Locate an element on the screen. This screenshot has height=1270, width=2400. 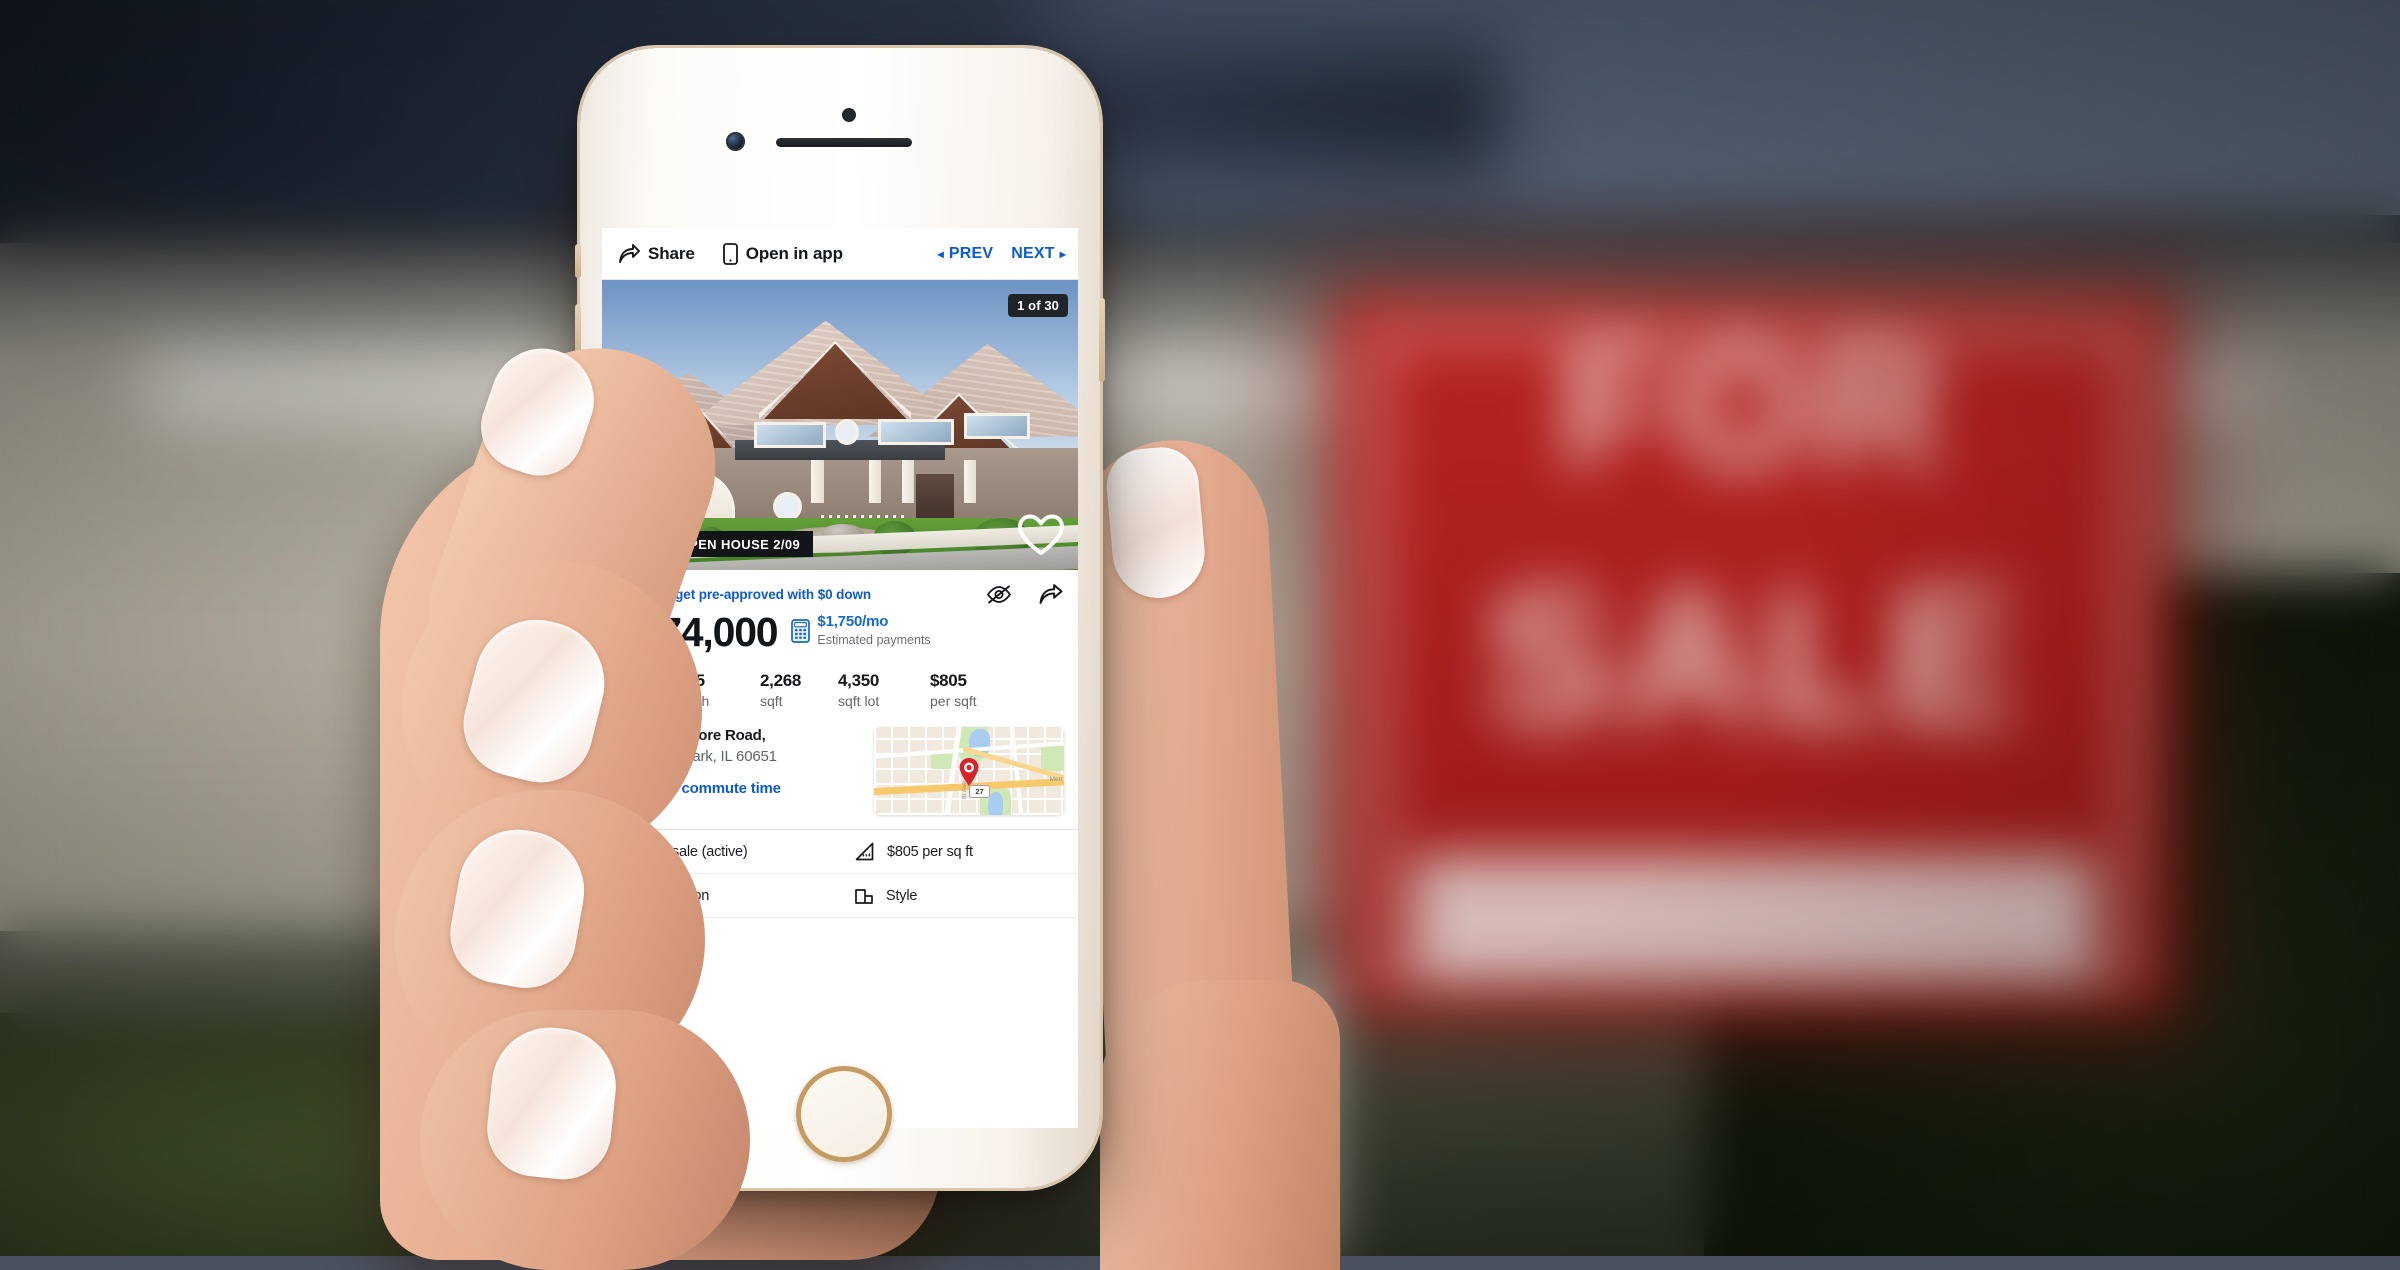
photo-nav: ◂ PREV NEXT ▸ is located at coordinates (1002, 254).